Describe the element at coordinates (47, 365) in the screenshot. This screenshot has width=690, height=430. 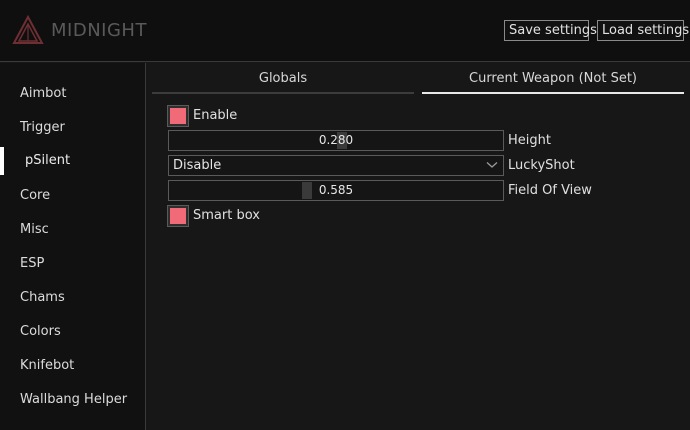
I see `sidebar-item-label: Knifebot` at that location.